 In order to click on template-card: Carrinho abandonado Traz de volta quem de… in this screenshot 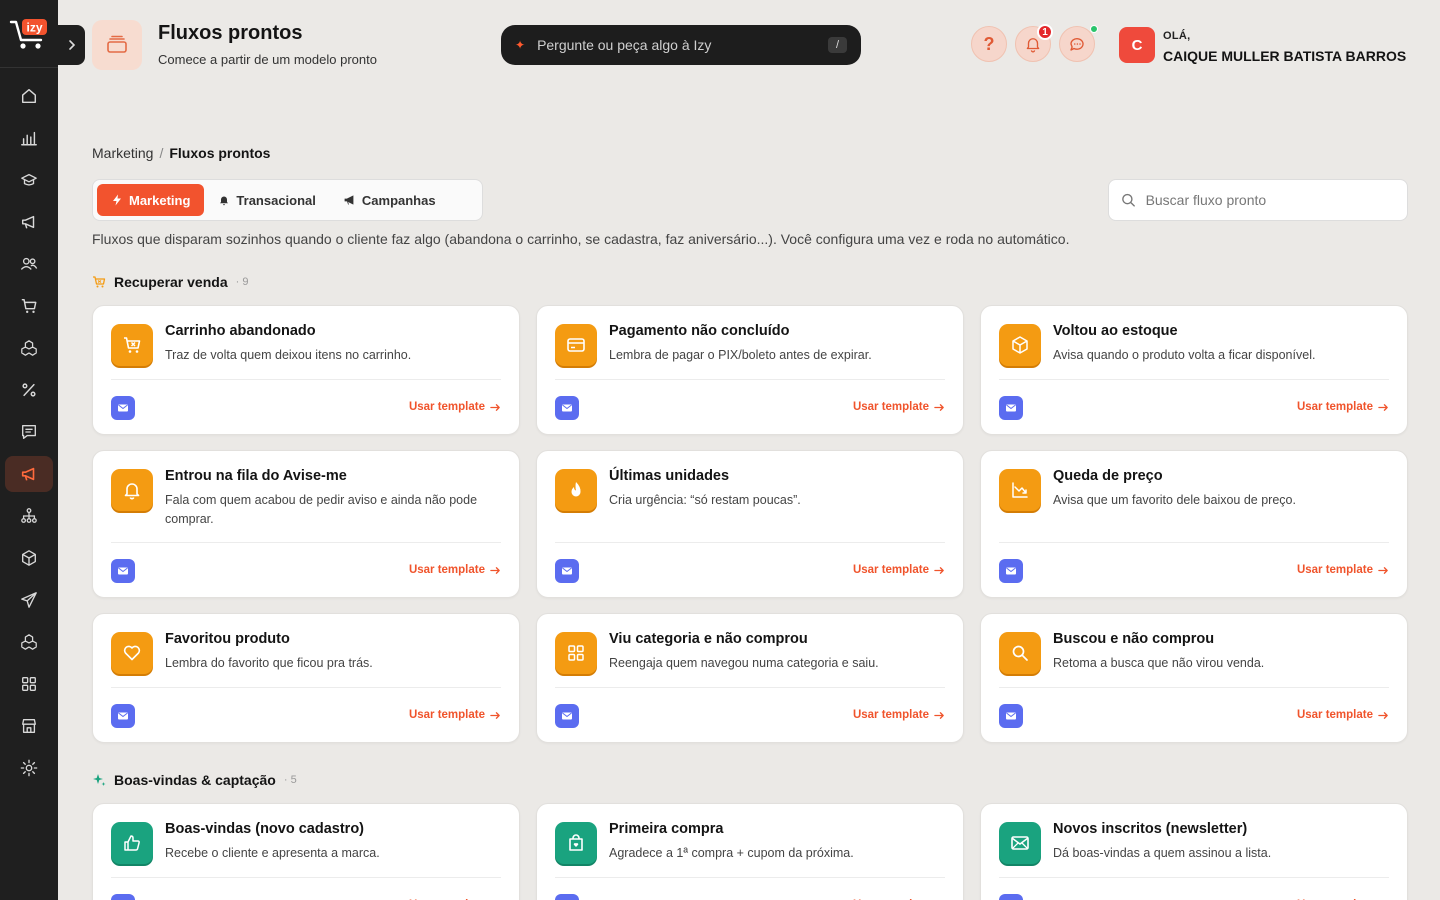, I will do `click(306, 370)`.